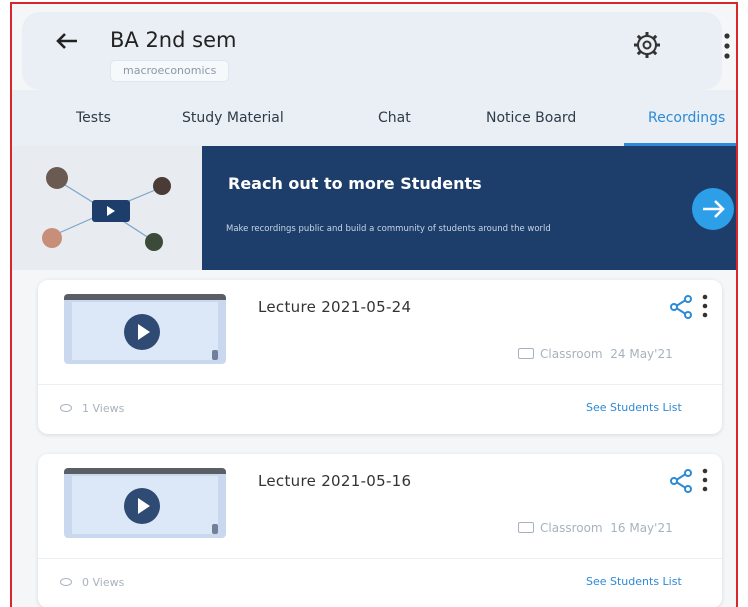 The image size is (748, 607). Describe the element at coordinates (376, 51) in the screenshot. I see `class-header: BA 2nd sem macroeconomics` at that location.